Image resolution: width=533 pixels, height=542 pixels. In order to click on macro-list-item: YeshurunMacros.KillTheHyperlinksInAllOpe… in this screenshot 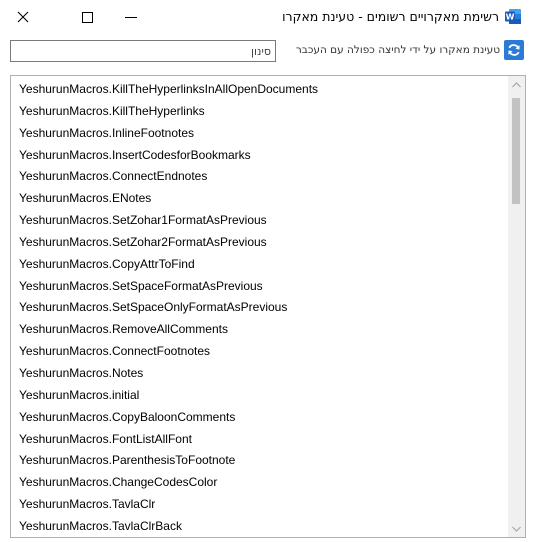, I will do `click(259, 90)`.